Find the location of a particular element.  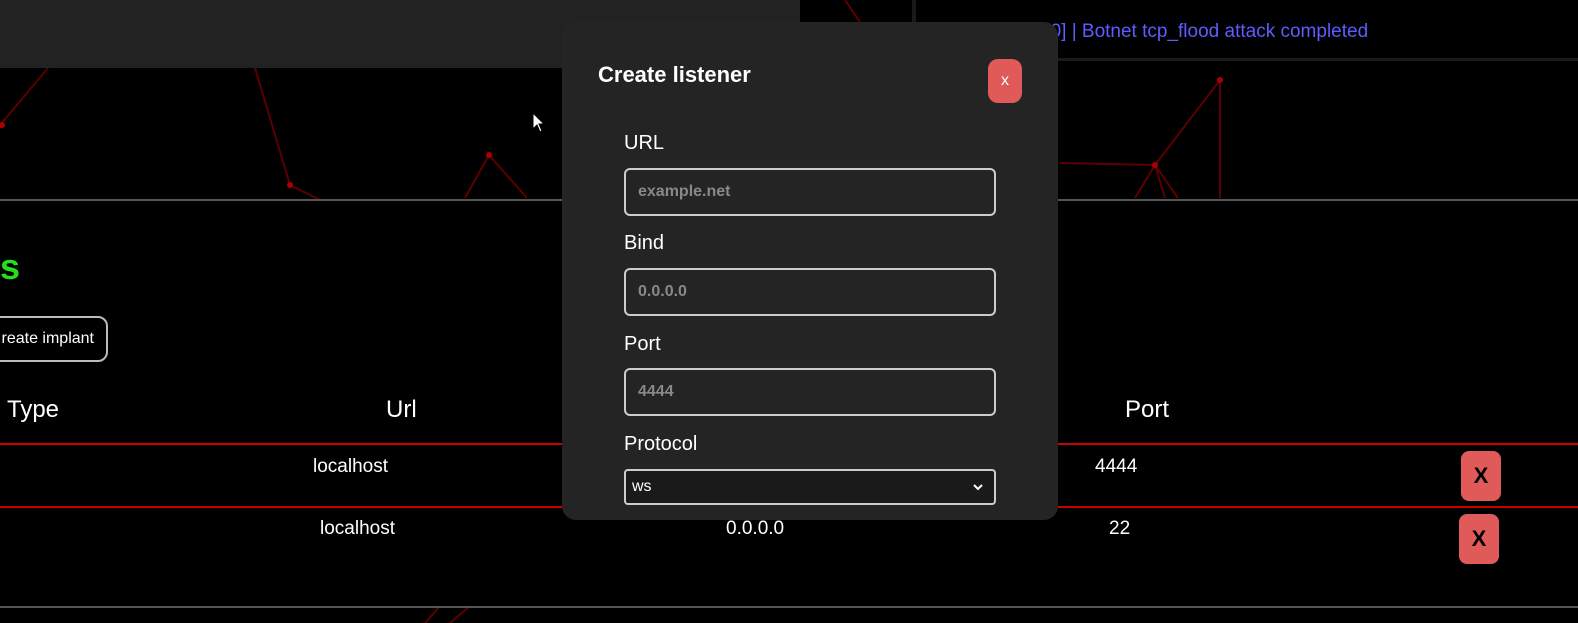

url-label: URL is located at coordinates (644, 143).